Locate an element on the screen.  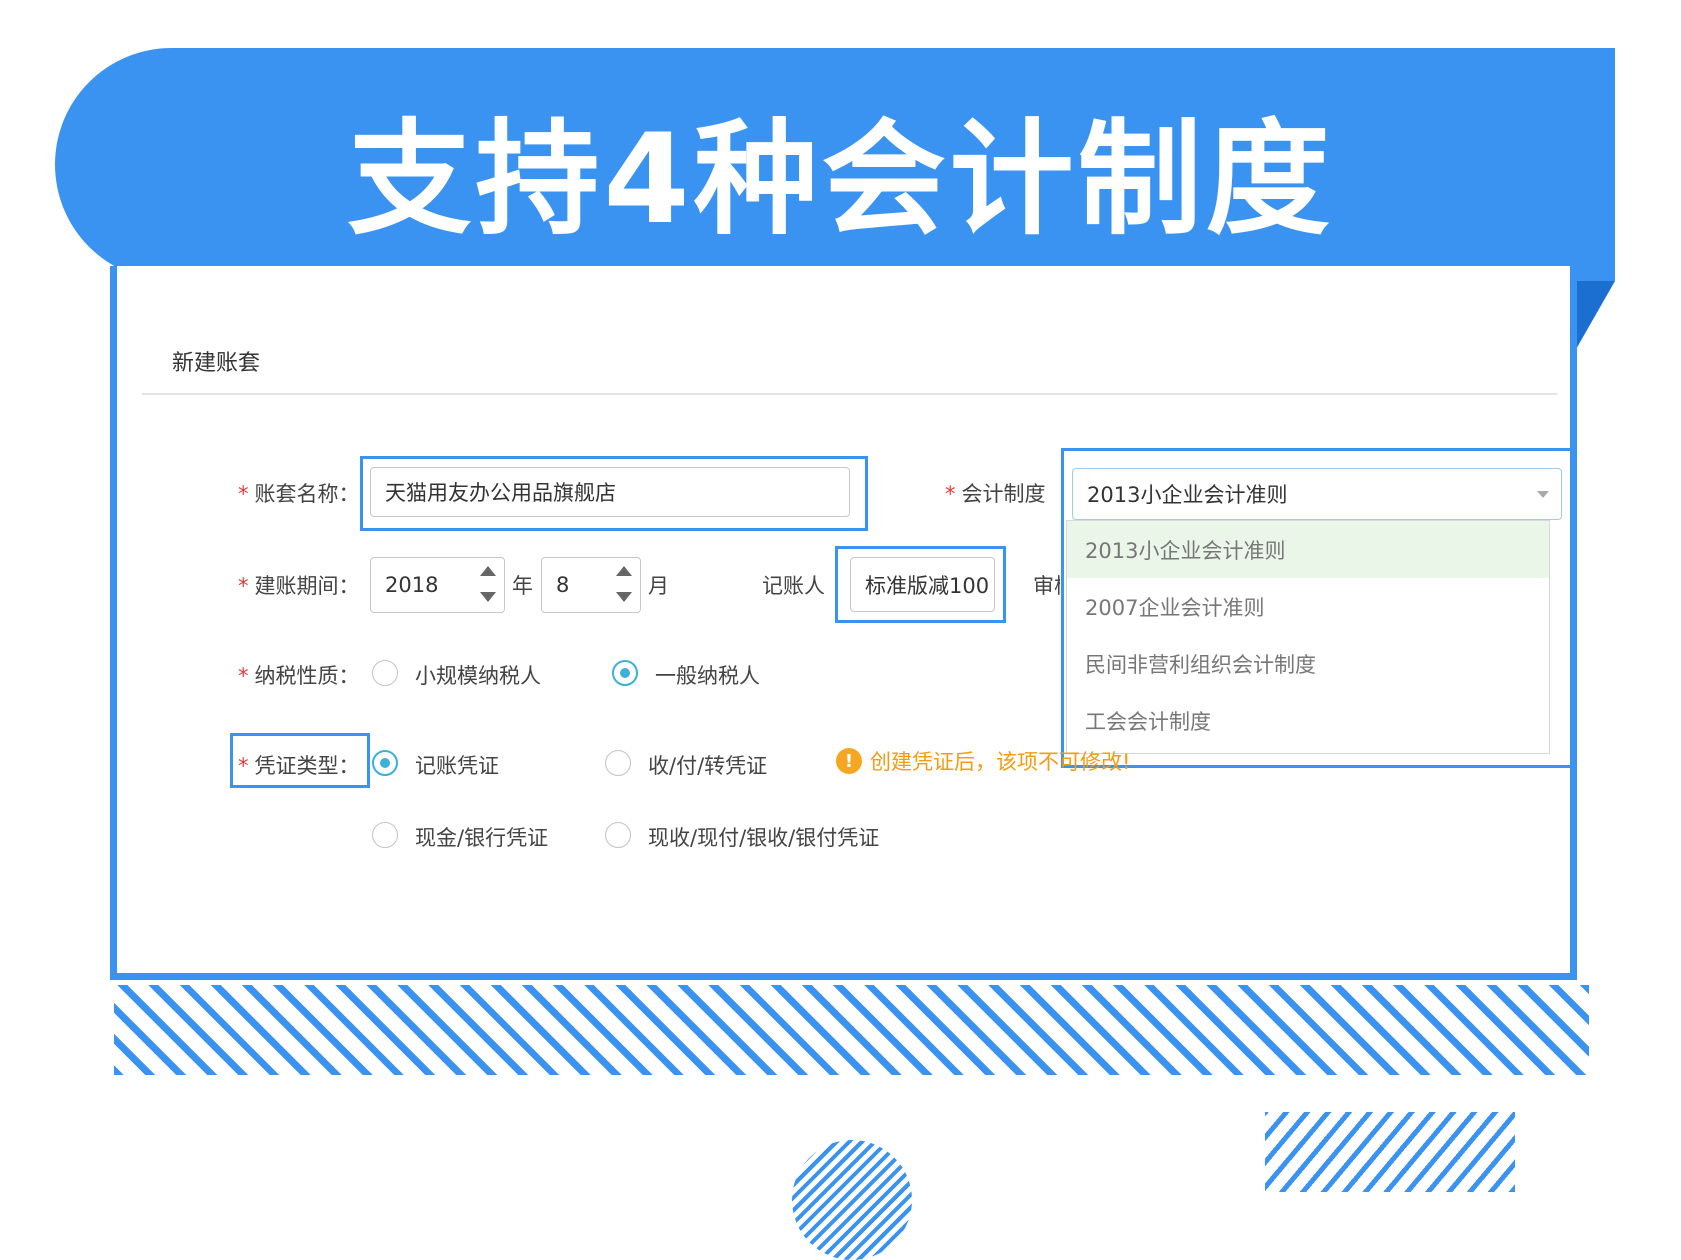
form-title: 新建账套 is located at coordinates (216, 363).